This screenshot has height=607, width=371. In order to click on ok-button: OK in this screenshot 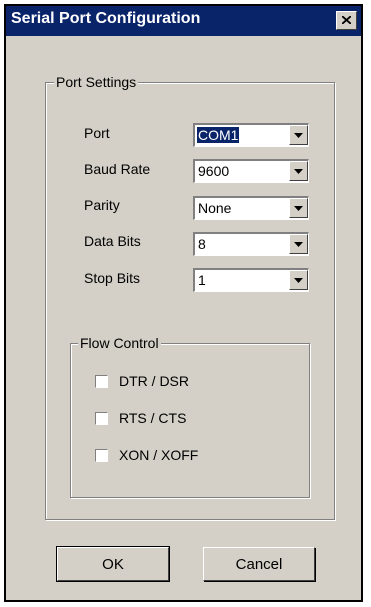, I will do `click(113, 564)`.